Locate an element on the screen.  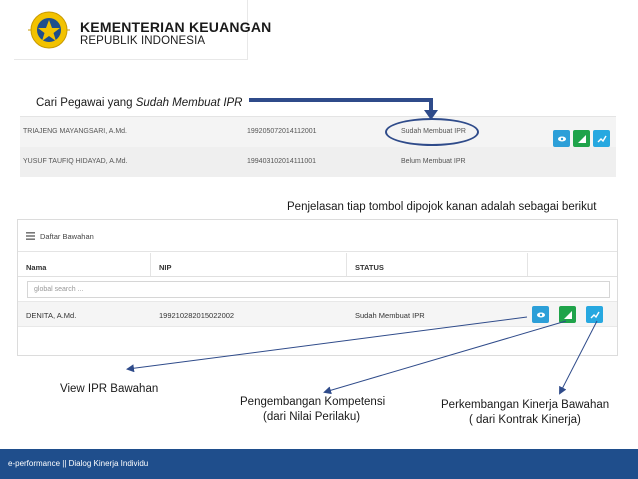
header-divider is located at coordinates (317, 276).